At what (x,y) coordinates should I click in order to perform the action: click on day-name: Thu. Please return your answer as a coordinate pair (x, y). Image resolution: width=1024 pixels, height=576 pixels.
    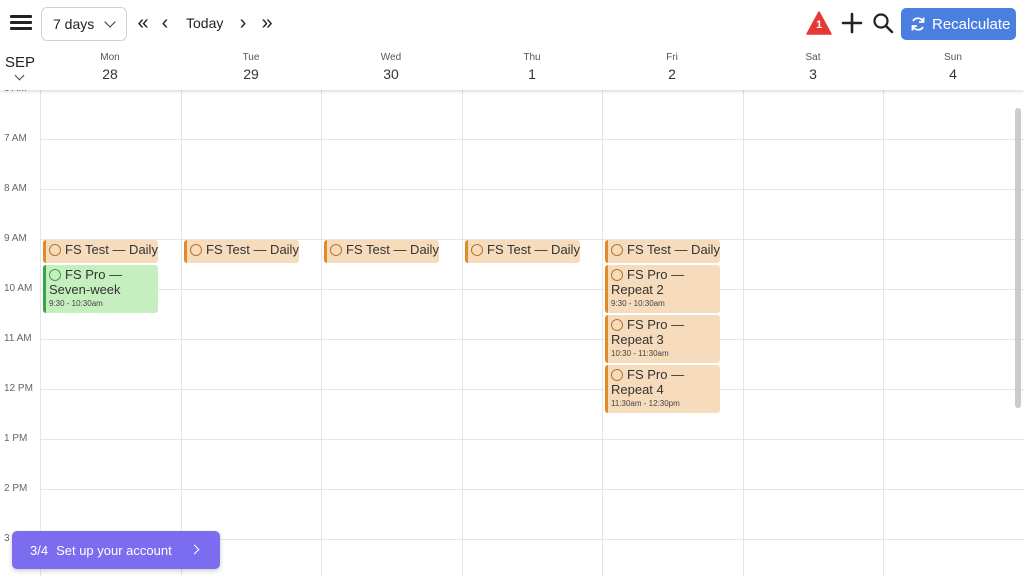
    Looking at the image, I should click on (532, 57).